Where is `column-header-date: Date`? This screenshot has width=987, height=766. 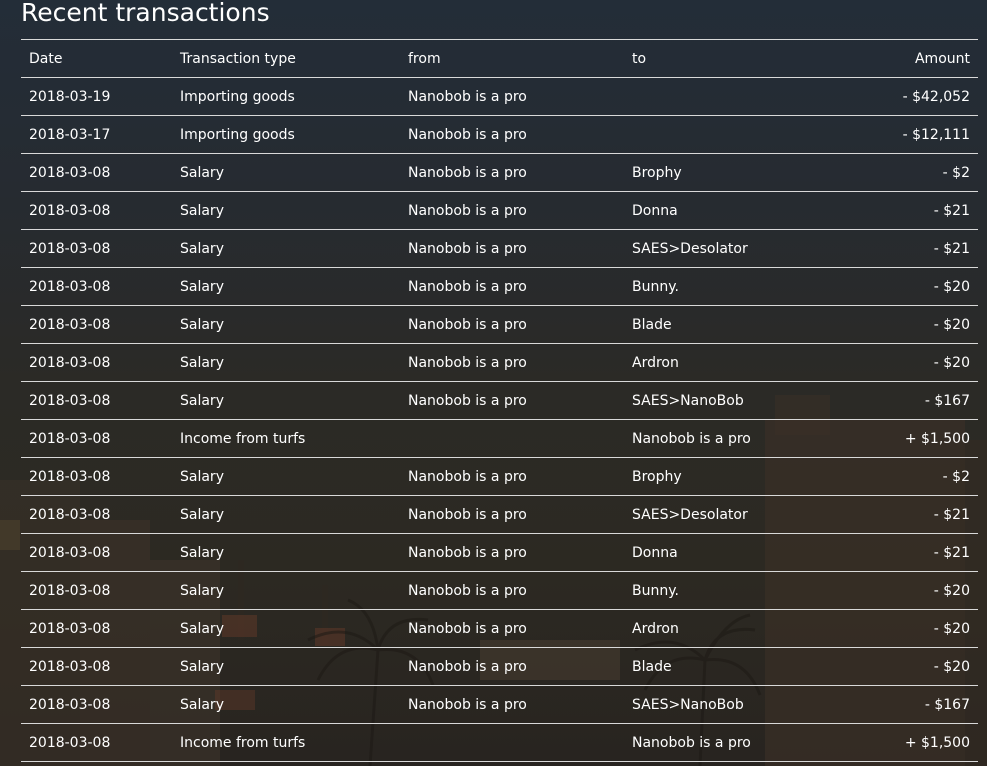 column-header-date: Date is located at coordinates (96, 58).